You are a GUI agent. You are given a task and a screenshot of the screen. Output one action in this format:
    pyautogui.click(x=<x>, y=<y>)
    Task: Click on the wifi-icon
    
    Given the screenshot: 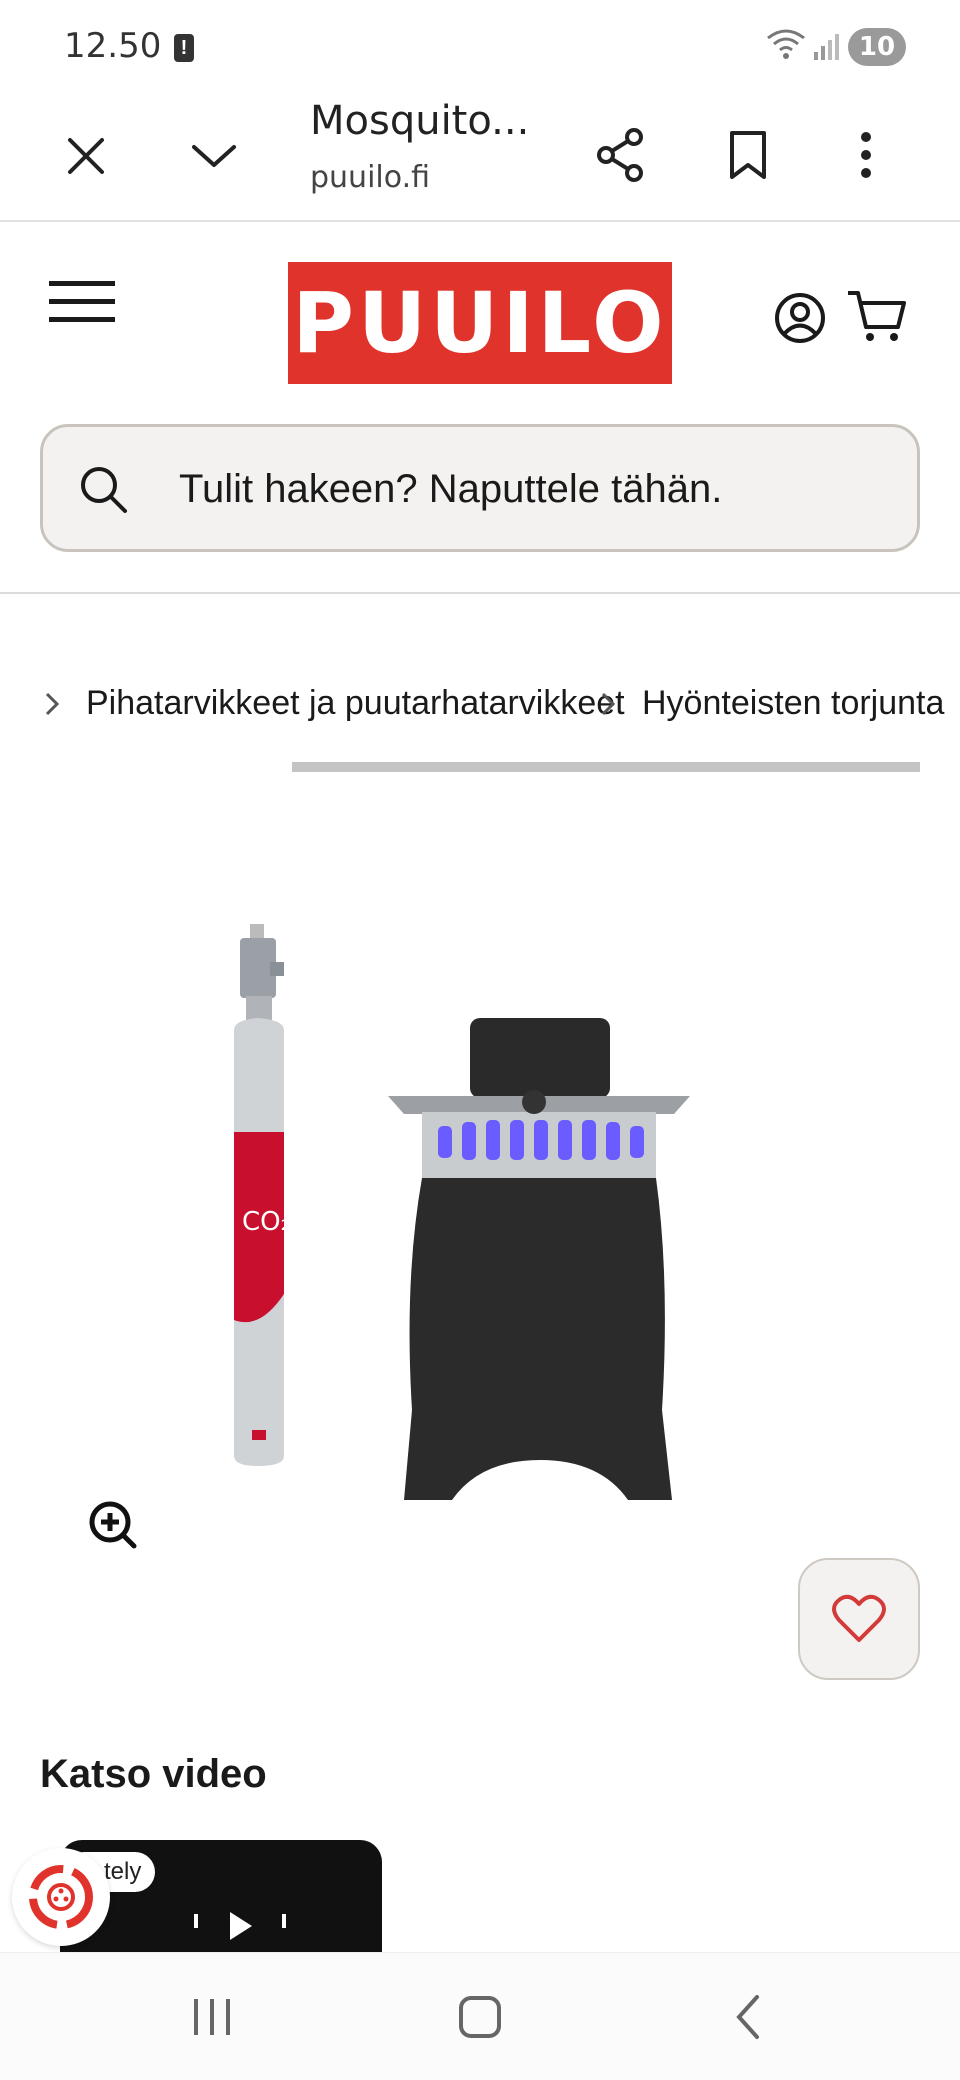 What is the action you would take?
    pyautogui.click(x=786, y=44)
    